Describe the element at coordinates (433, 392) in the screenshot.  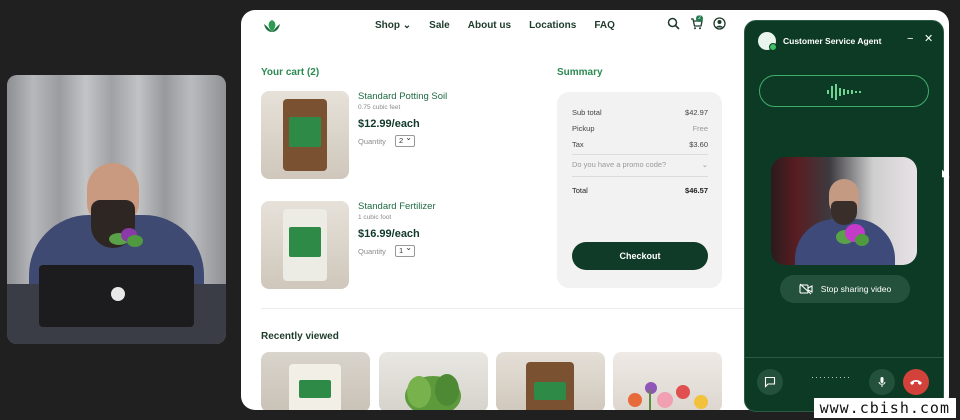
I see `plant-image` at that location.